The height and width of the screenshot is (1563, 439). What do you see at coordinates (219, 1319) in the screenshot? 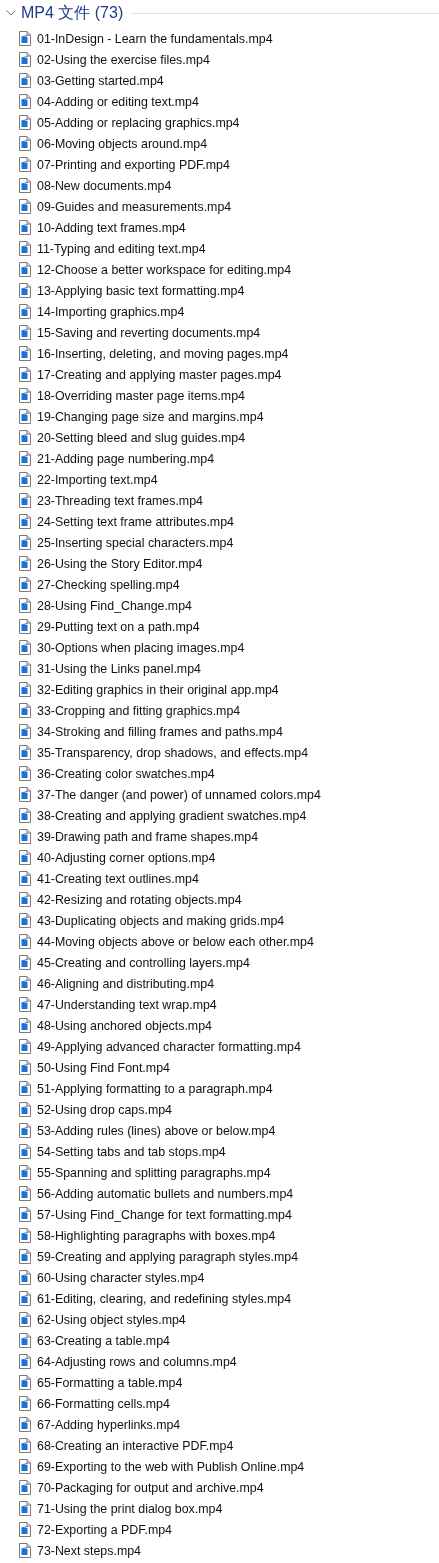
I see `file-item: 62-Using object styles.mp4` at bounding box center [219, 1319].